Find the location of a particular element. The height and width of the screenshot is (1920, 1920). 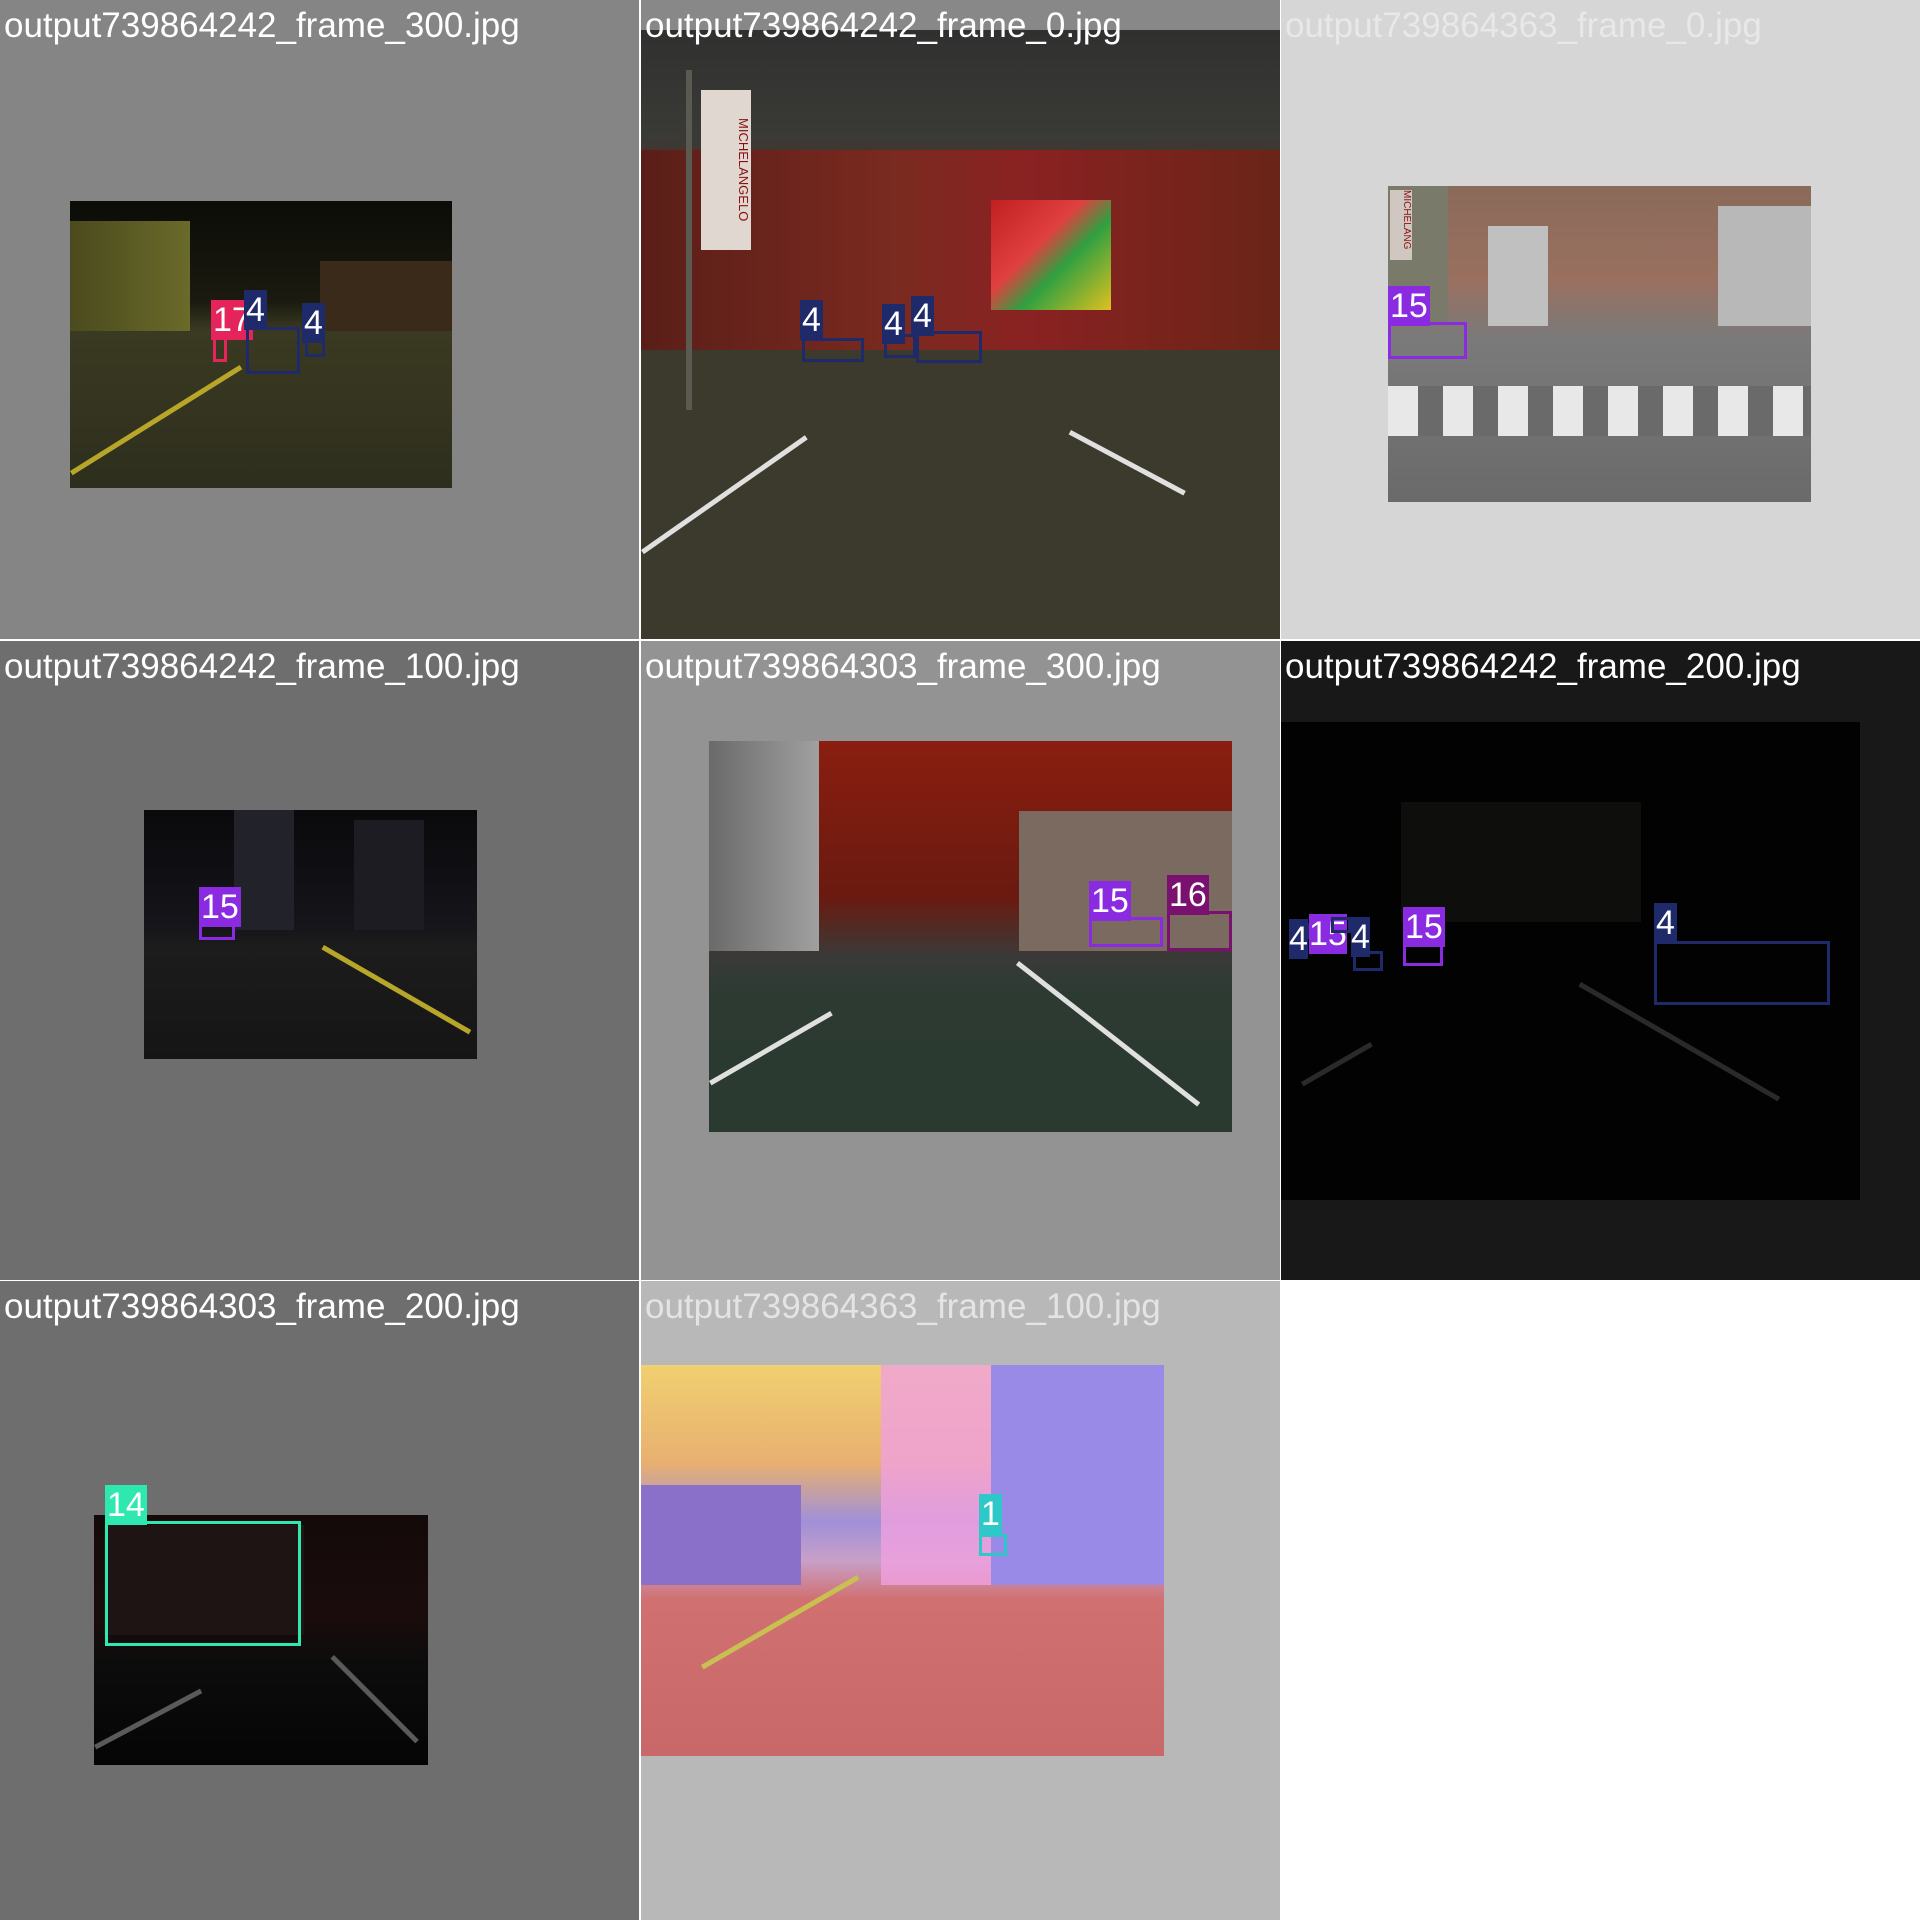

tile-5: output739864303_frame_300.jpg 15 16 is located at coordinates (960, 960).